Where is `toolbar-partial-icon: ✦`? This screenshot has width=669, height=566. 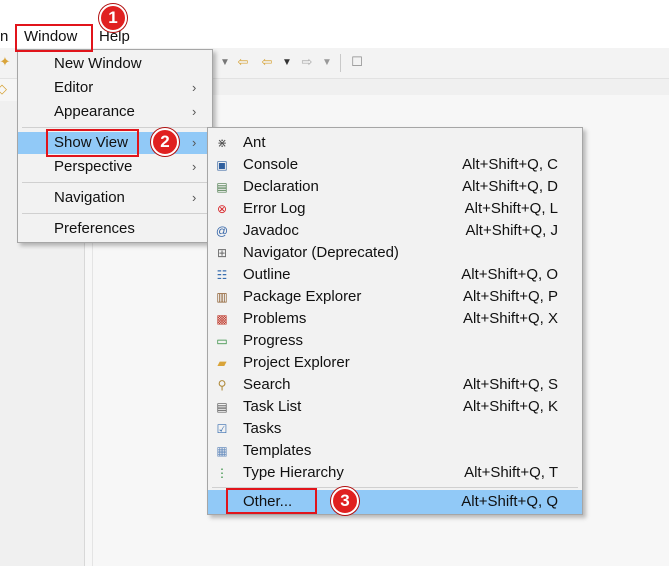
toolbar-partial-icon: ✦ is located at coordinates (7, 62).